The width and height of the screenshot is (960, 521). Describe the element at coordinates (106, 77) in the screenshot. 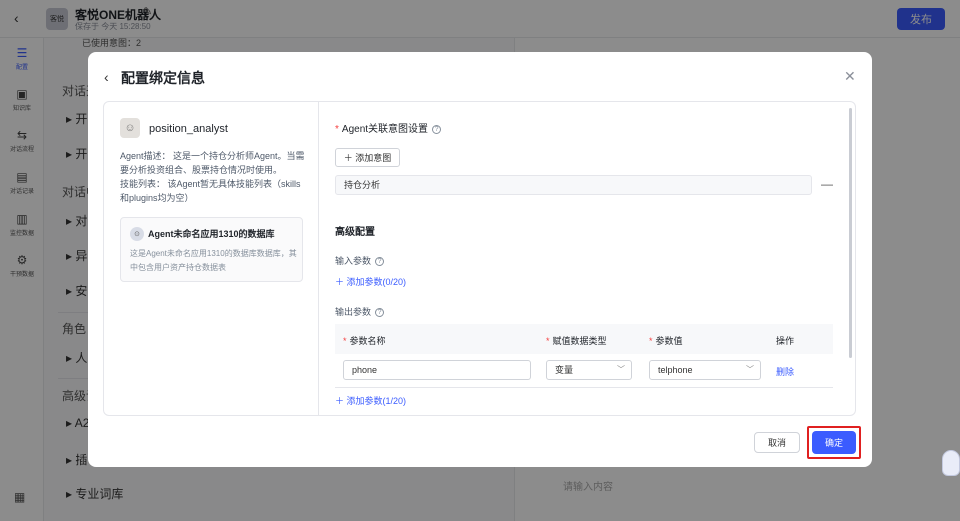

I see `back-icon: ‹` at that location.